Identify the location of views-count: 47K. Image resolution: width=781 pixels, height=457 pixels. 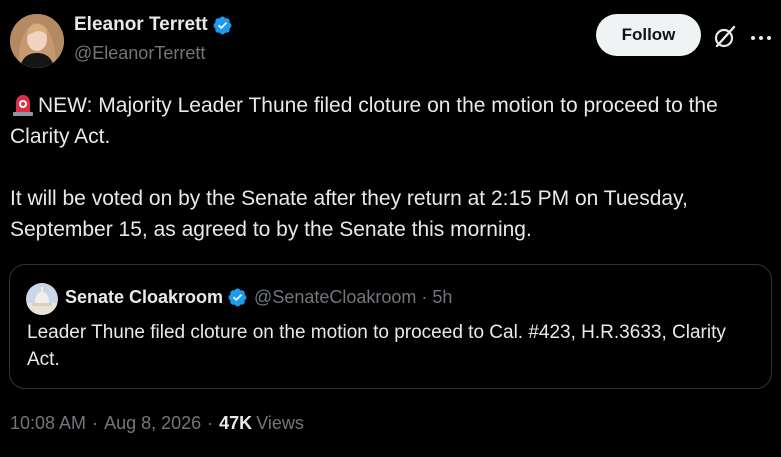
(236, 423).